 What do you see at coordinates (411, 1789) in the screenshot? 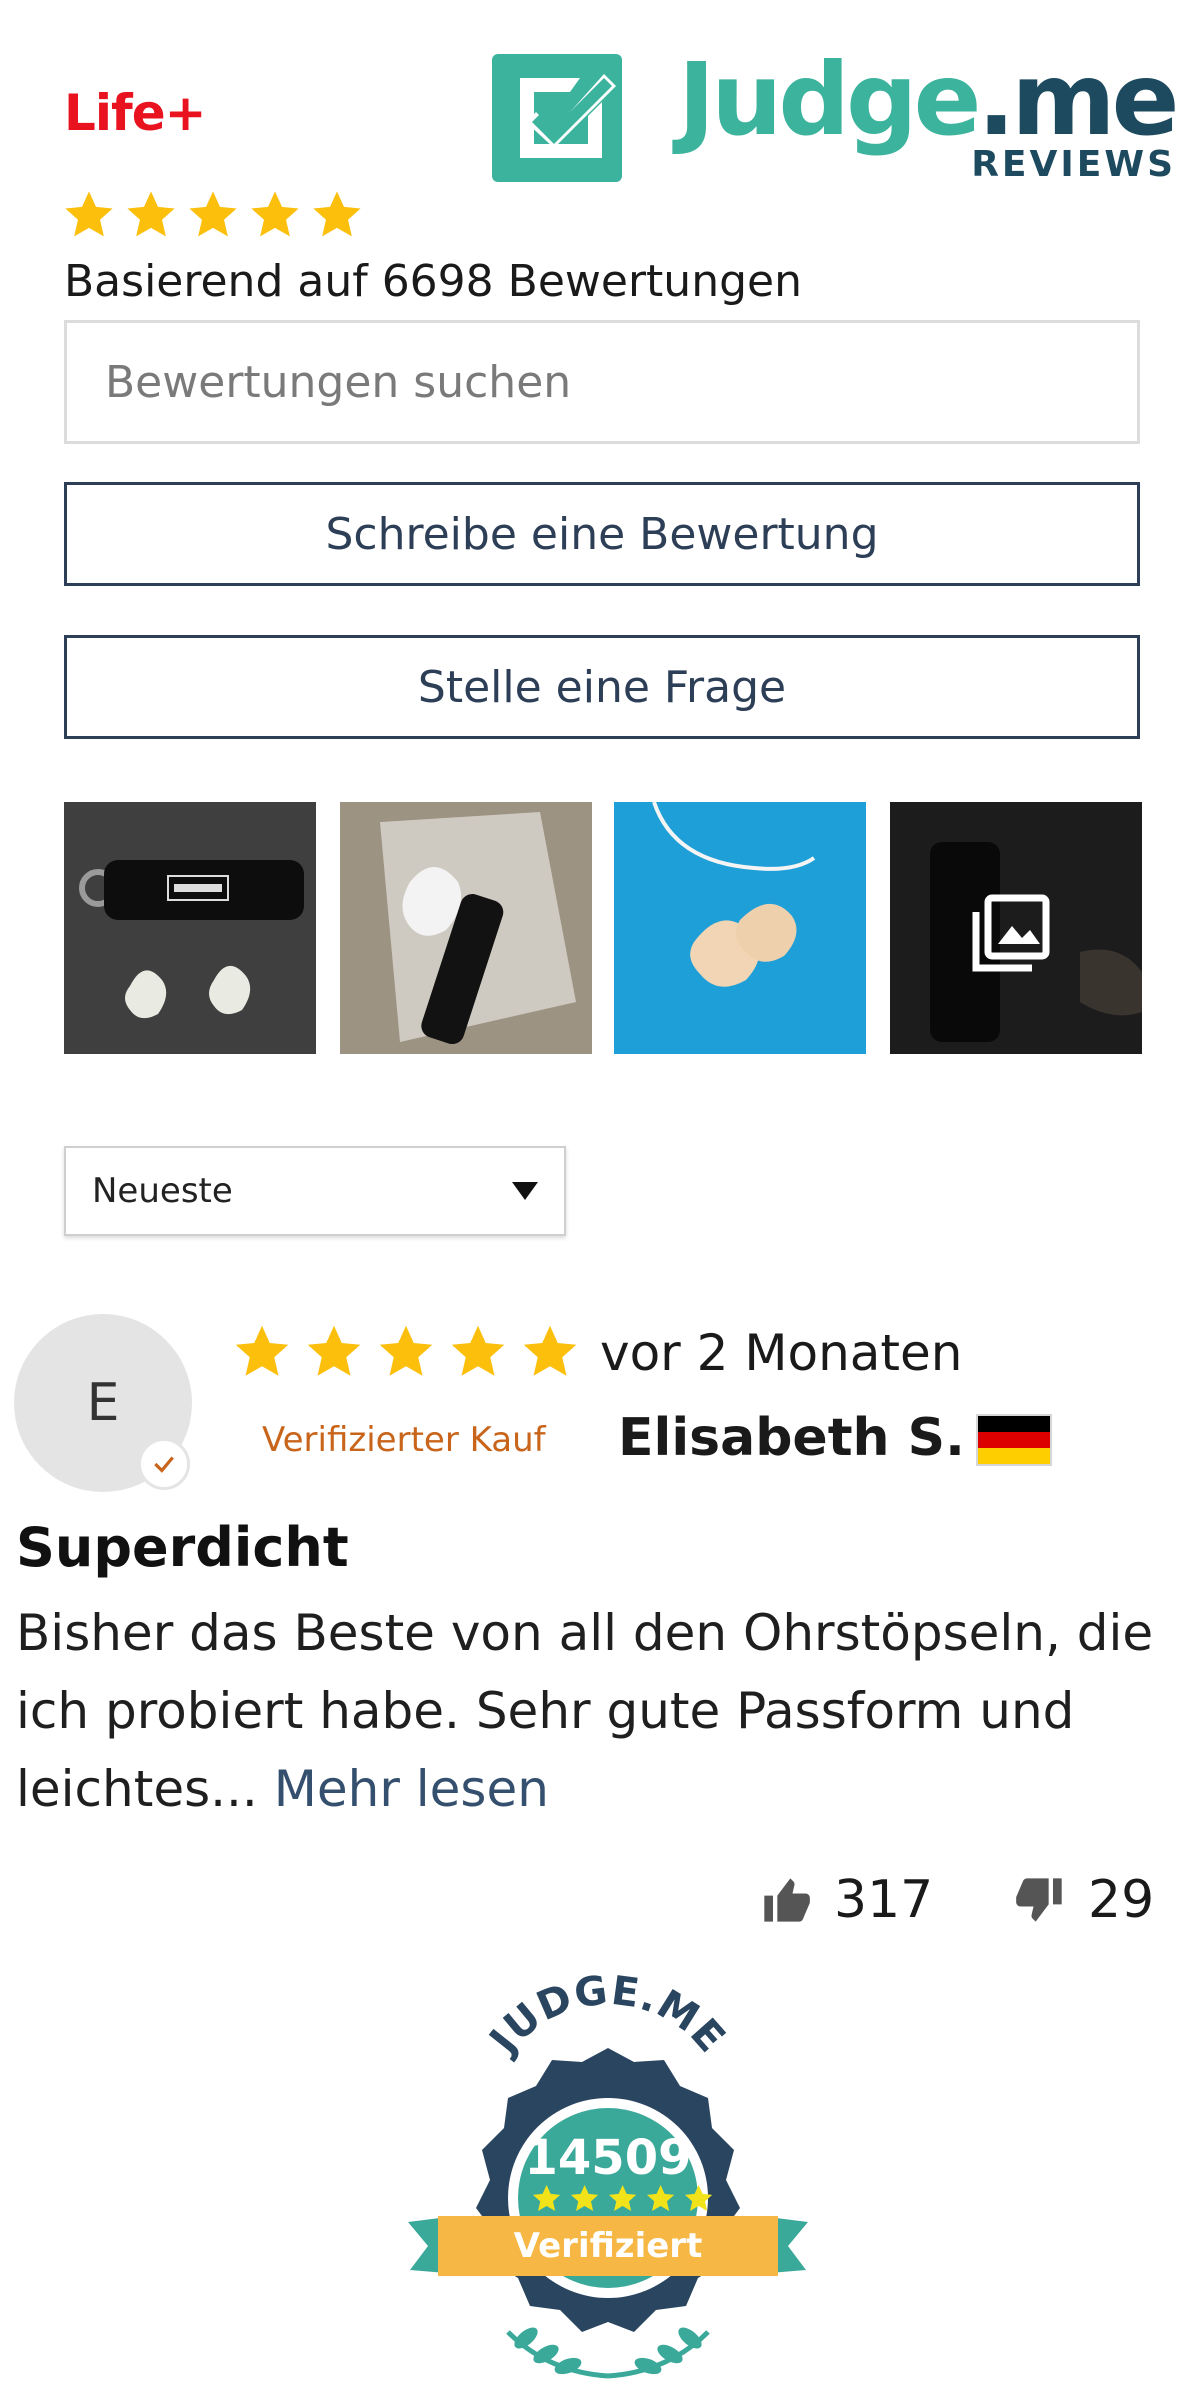
I see `read-more-link: Mehr lesen` at bounding box center [411, 1789].